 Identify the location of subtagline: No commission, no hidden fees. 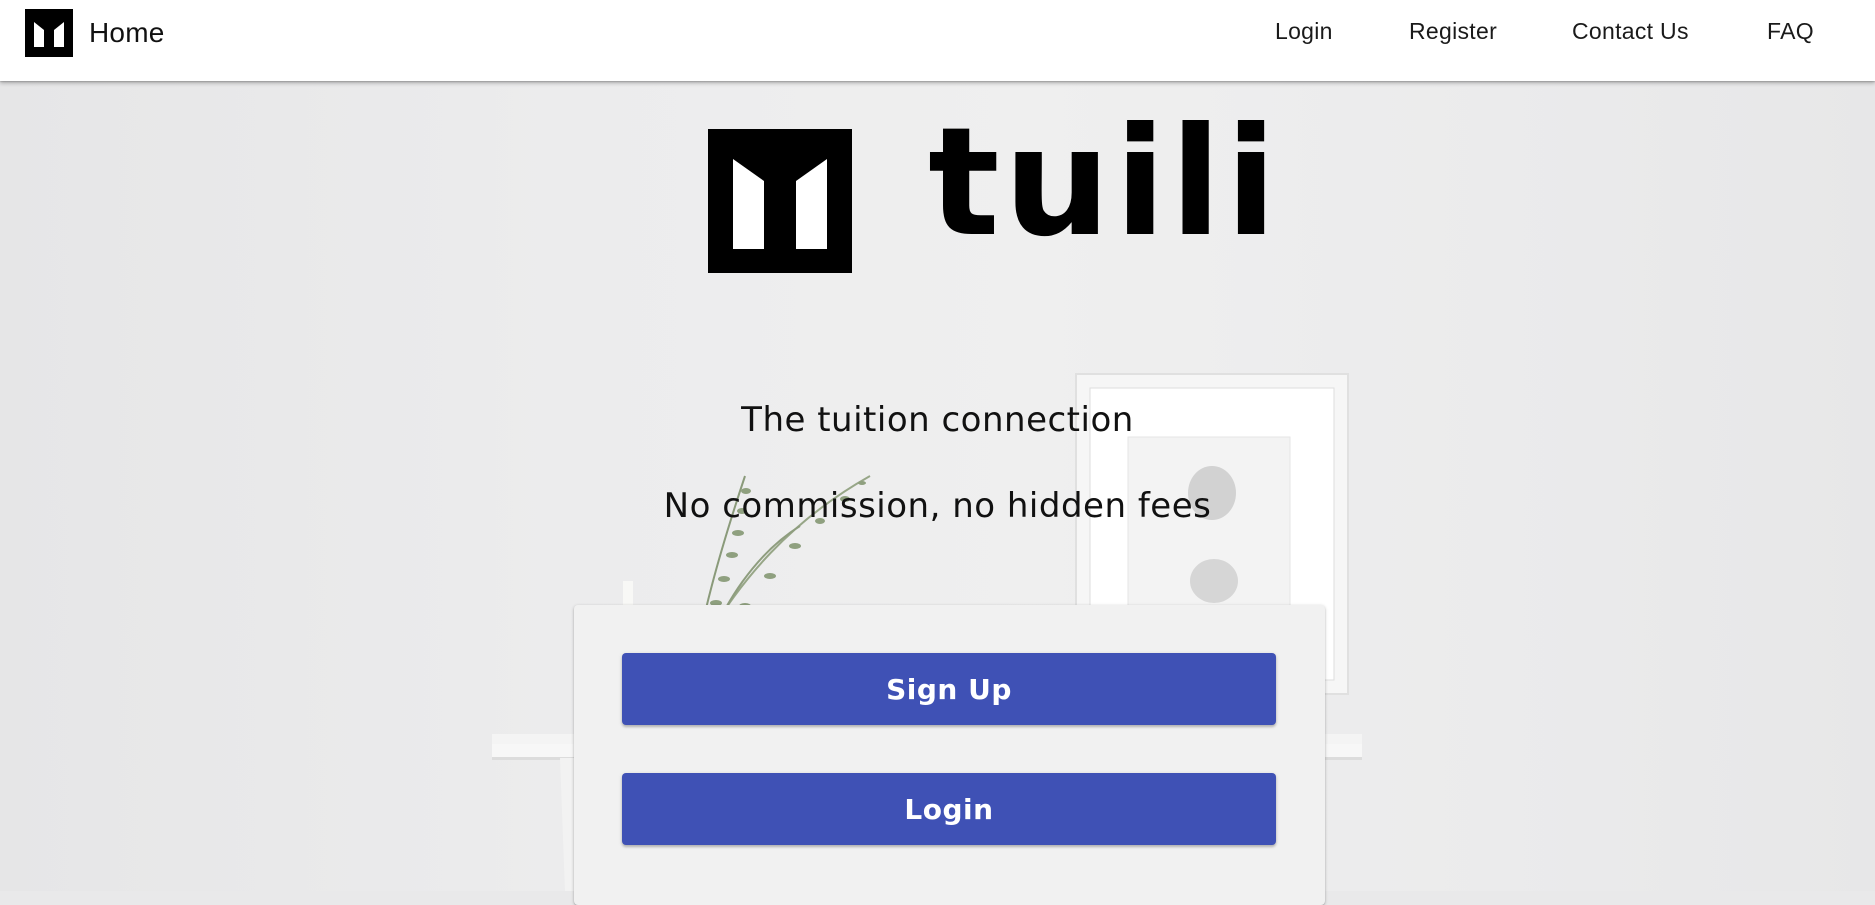
(937, 506).